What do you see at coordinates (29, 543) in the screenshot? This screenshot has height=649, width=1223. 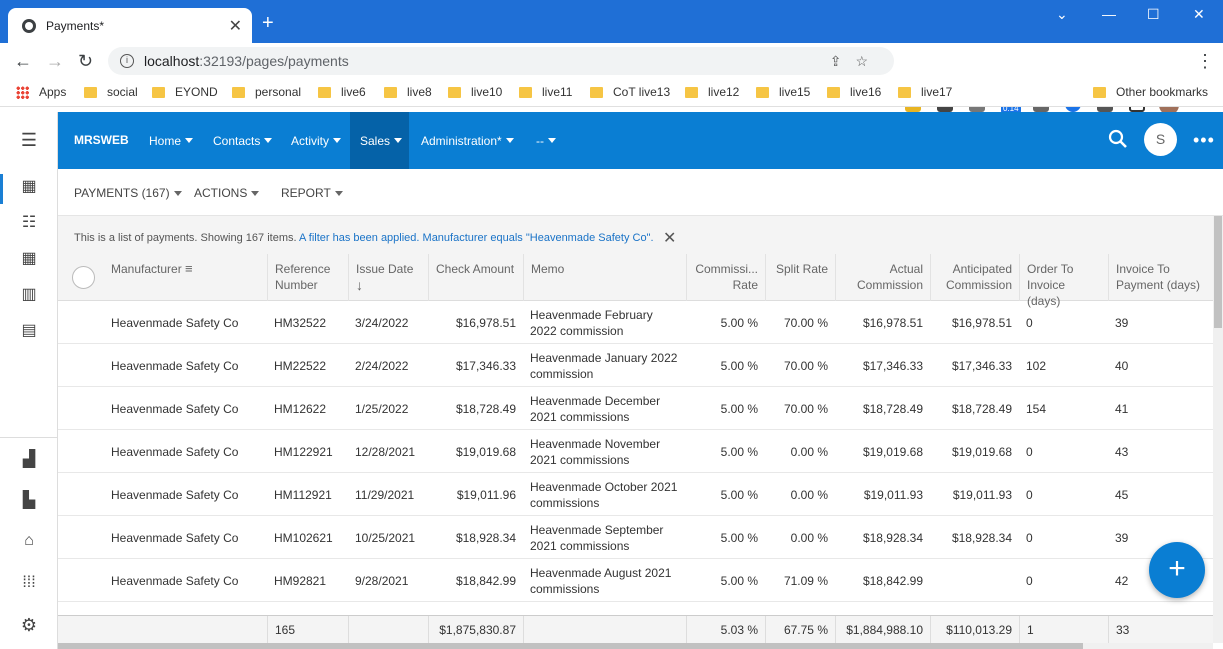 I see `bank-icon: ⌂` at bounding box center [29, 543].